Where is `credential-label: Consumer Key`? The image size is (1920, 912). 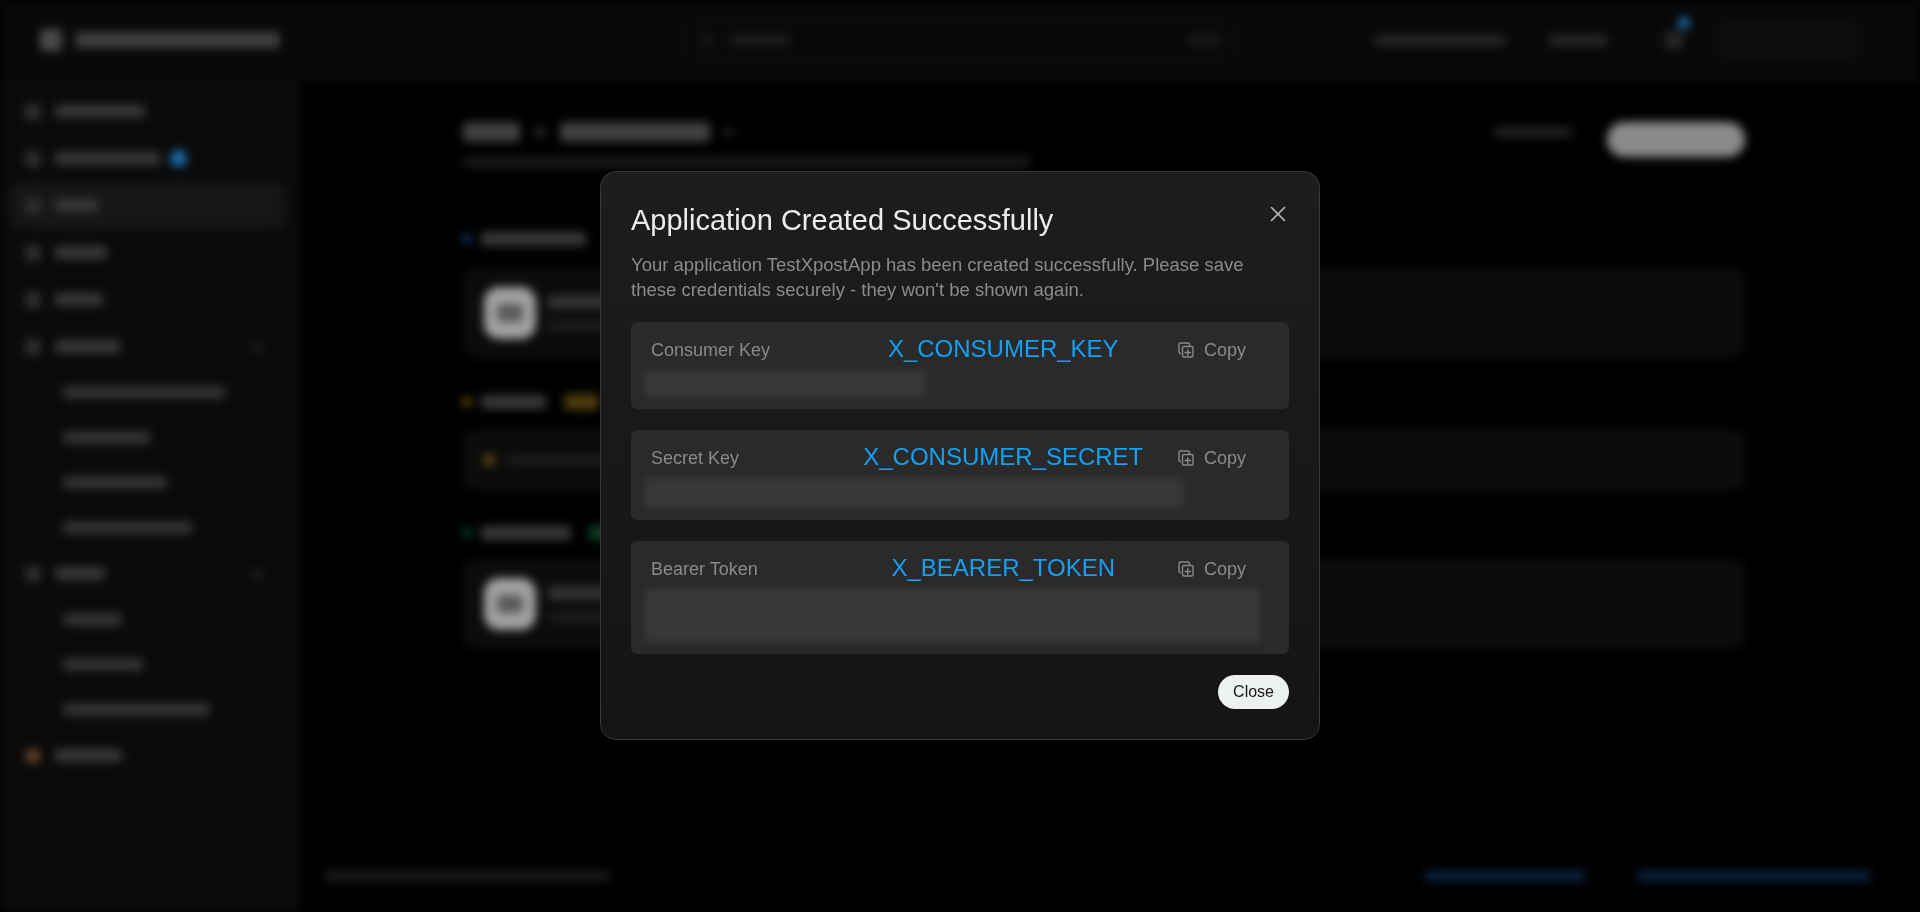 credential-label: Consumer Key is located at coordinates (711, 350).